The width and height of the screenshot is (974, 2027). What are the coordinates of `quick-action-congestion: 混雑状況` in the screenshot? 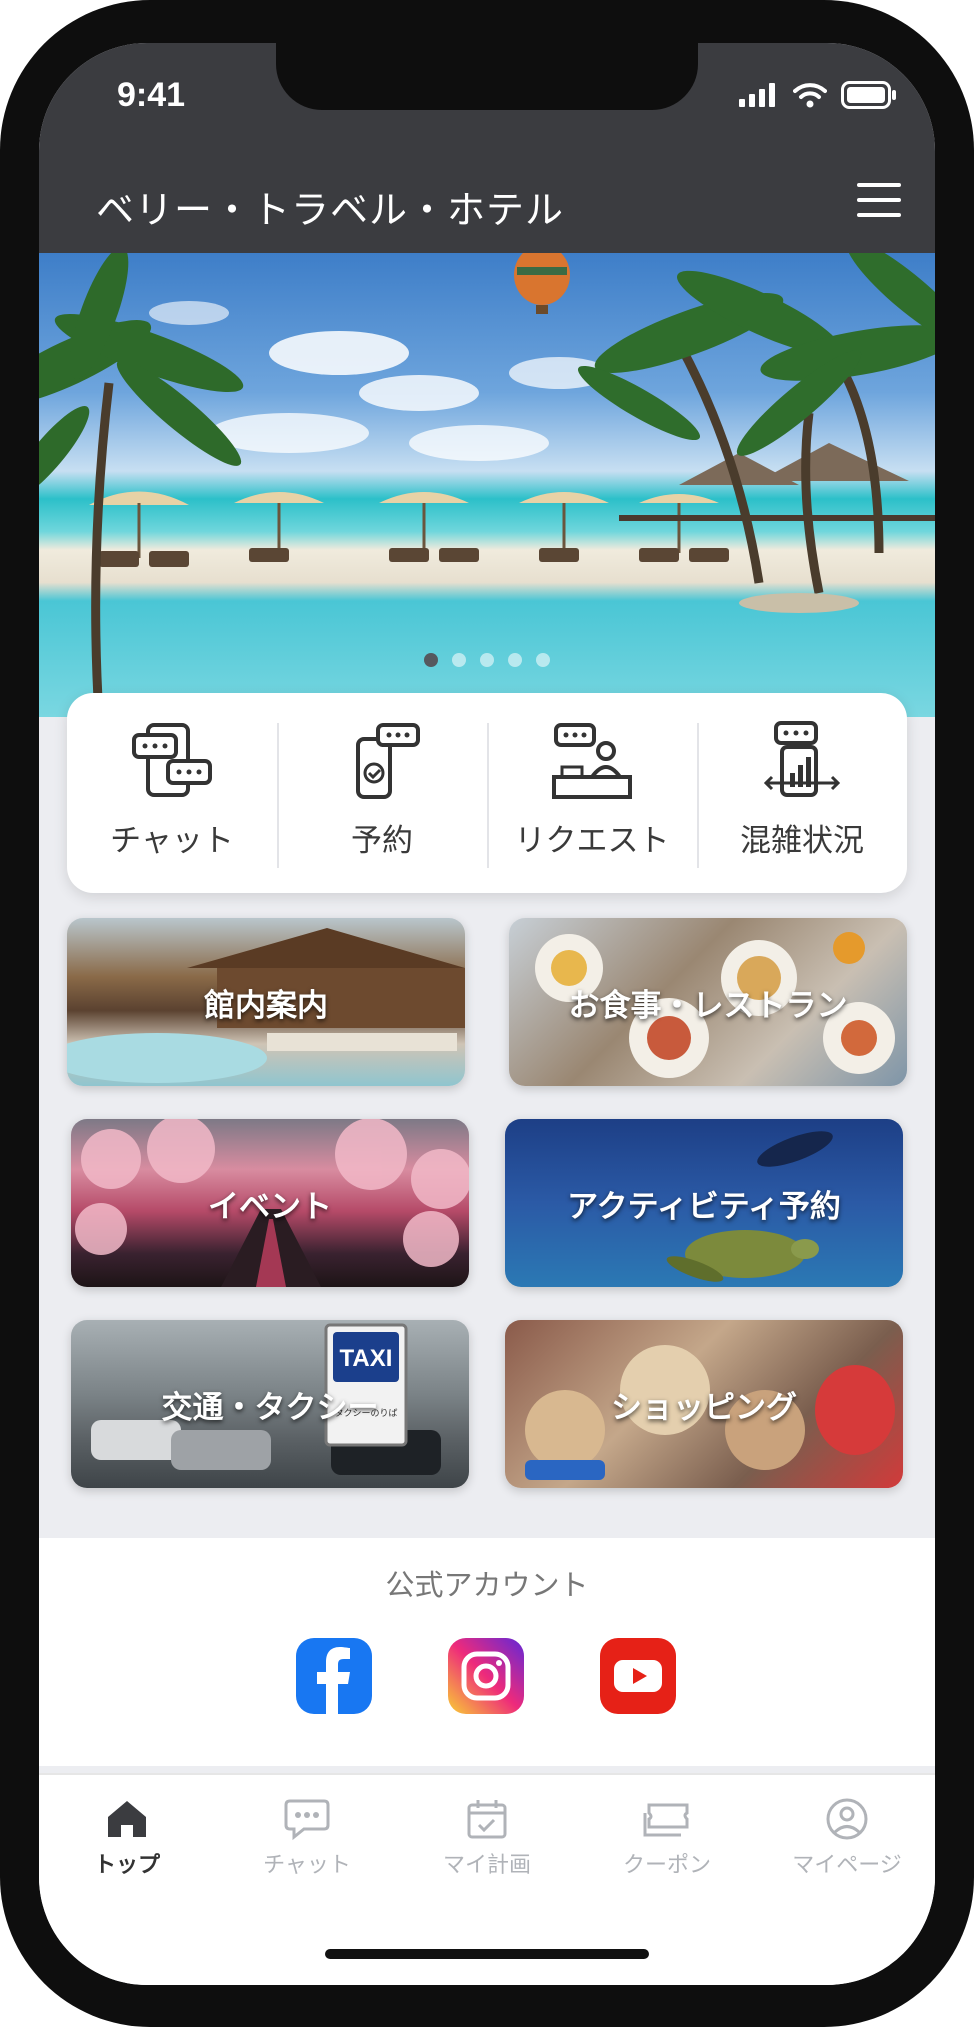 It's located at (802, 793).